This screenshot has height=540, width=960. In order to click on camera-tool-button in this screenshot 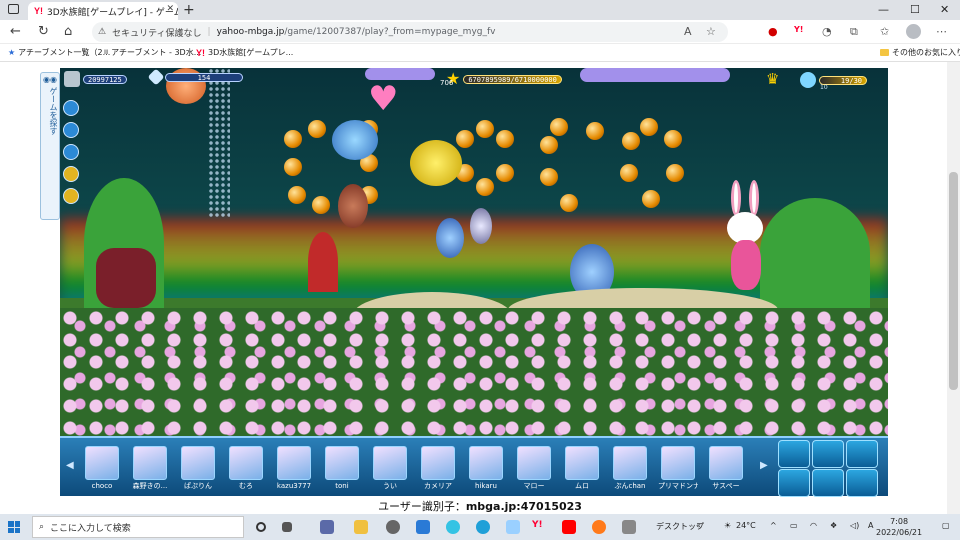, I will do `click(828, 454)`.